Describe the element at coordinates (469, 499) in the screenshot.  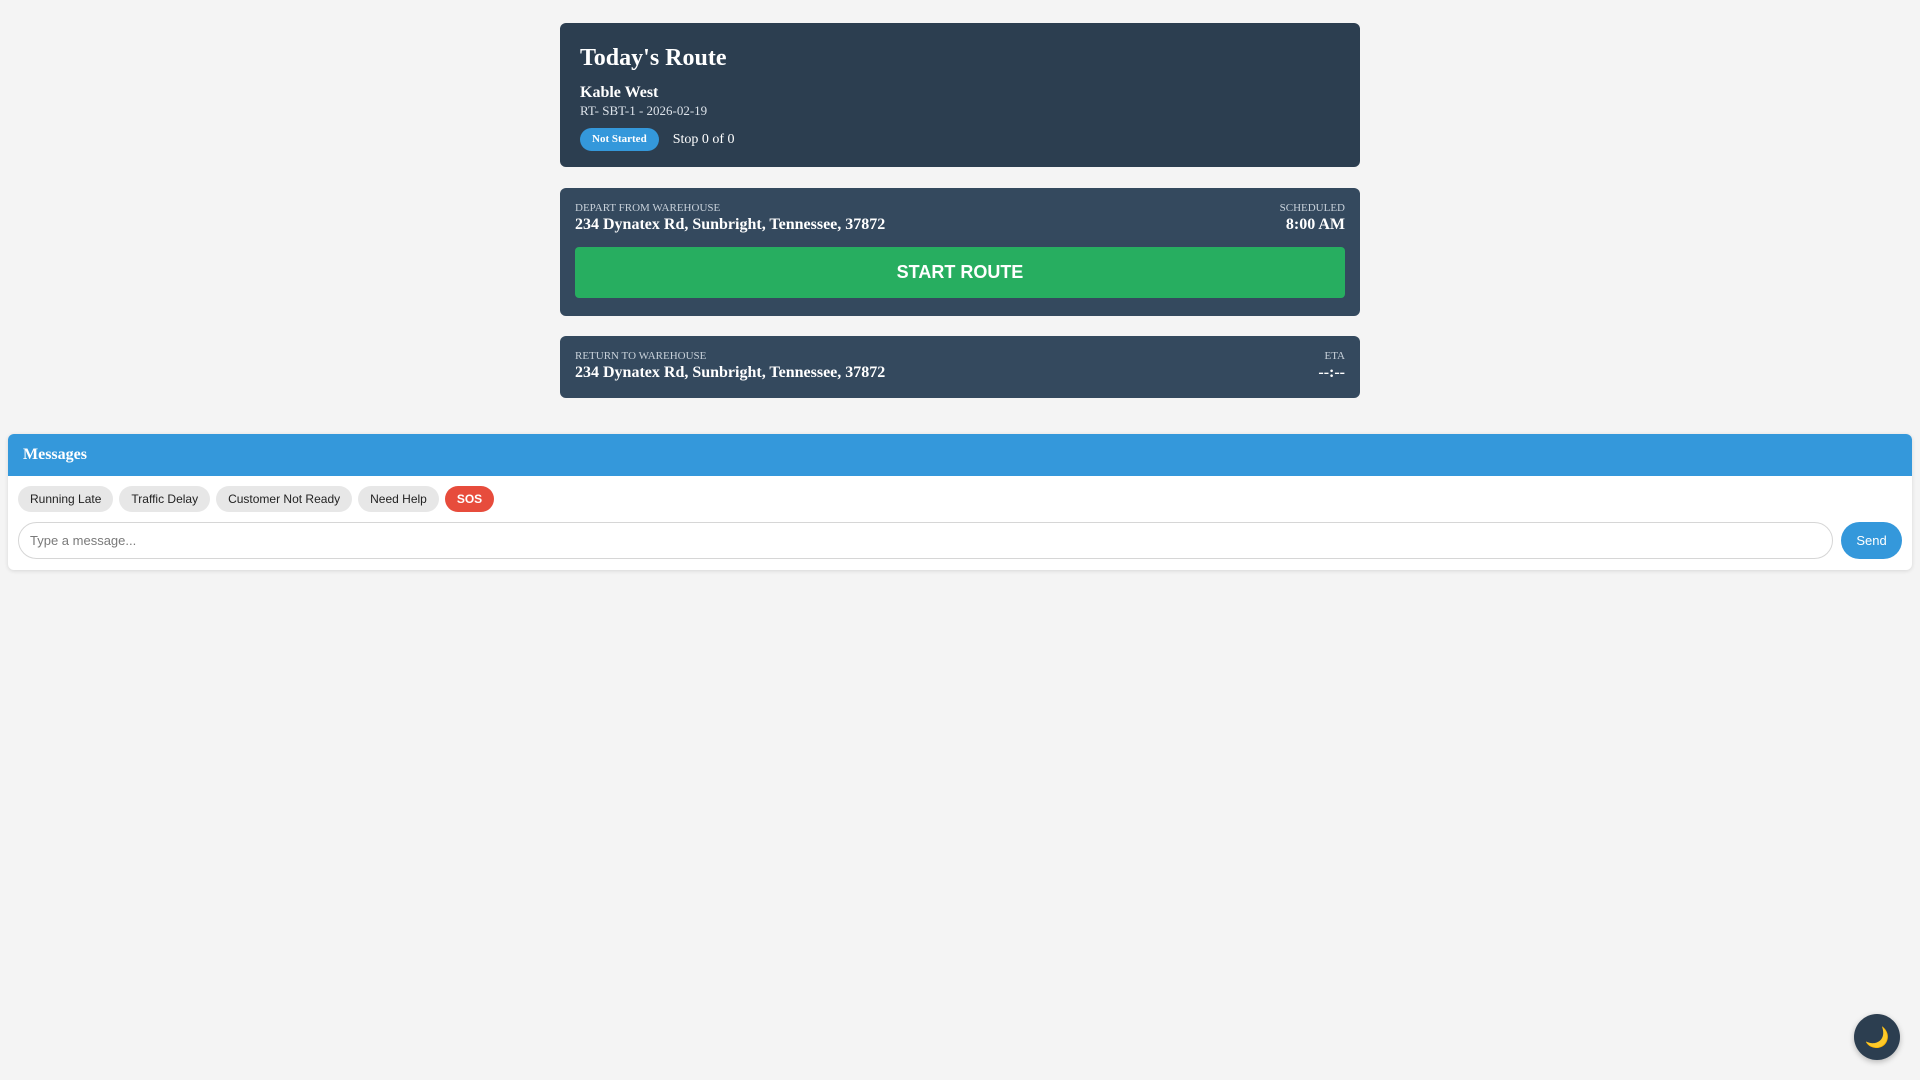
I see `sos-button: SOS` at that location.